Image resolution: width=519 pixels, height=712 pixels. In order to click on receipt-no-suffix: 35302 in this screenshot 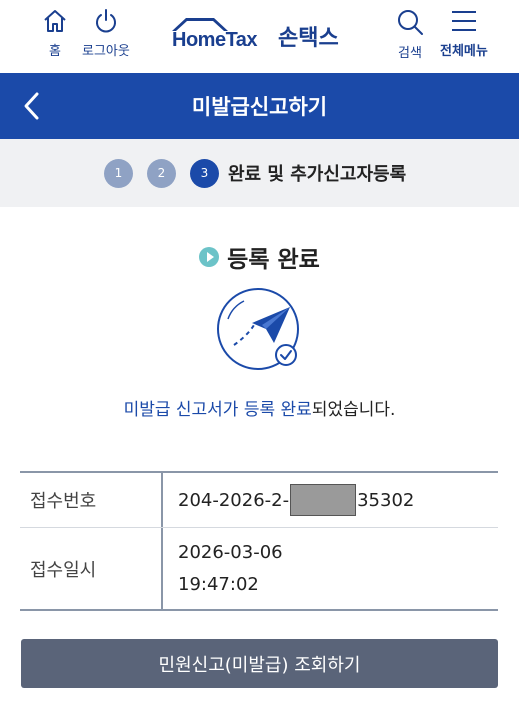, I will do `click(386, 500)`.